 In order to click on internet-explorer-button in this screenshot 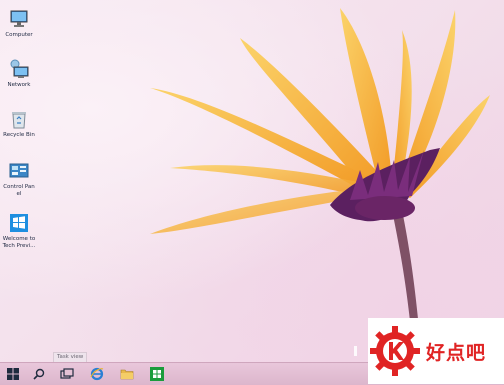, I will do `click(97, 374)`.